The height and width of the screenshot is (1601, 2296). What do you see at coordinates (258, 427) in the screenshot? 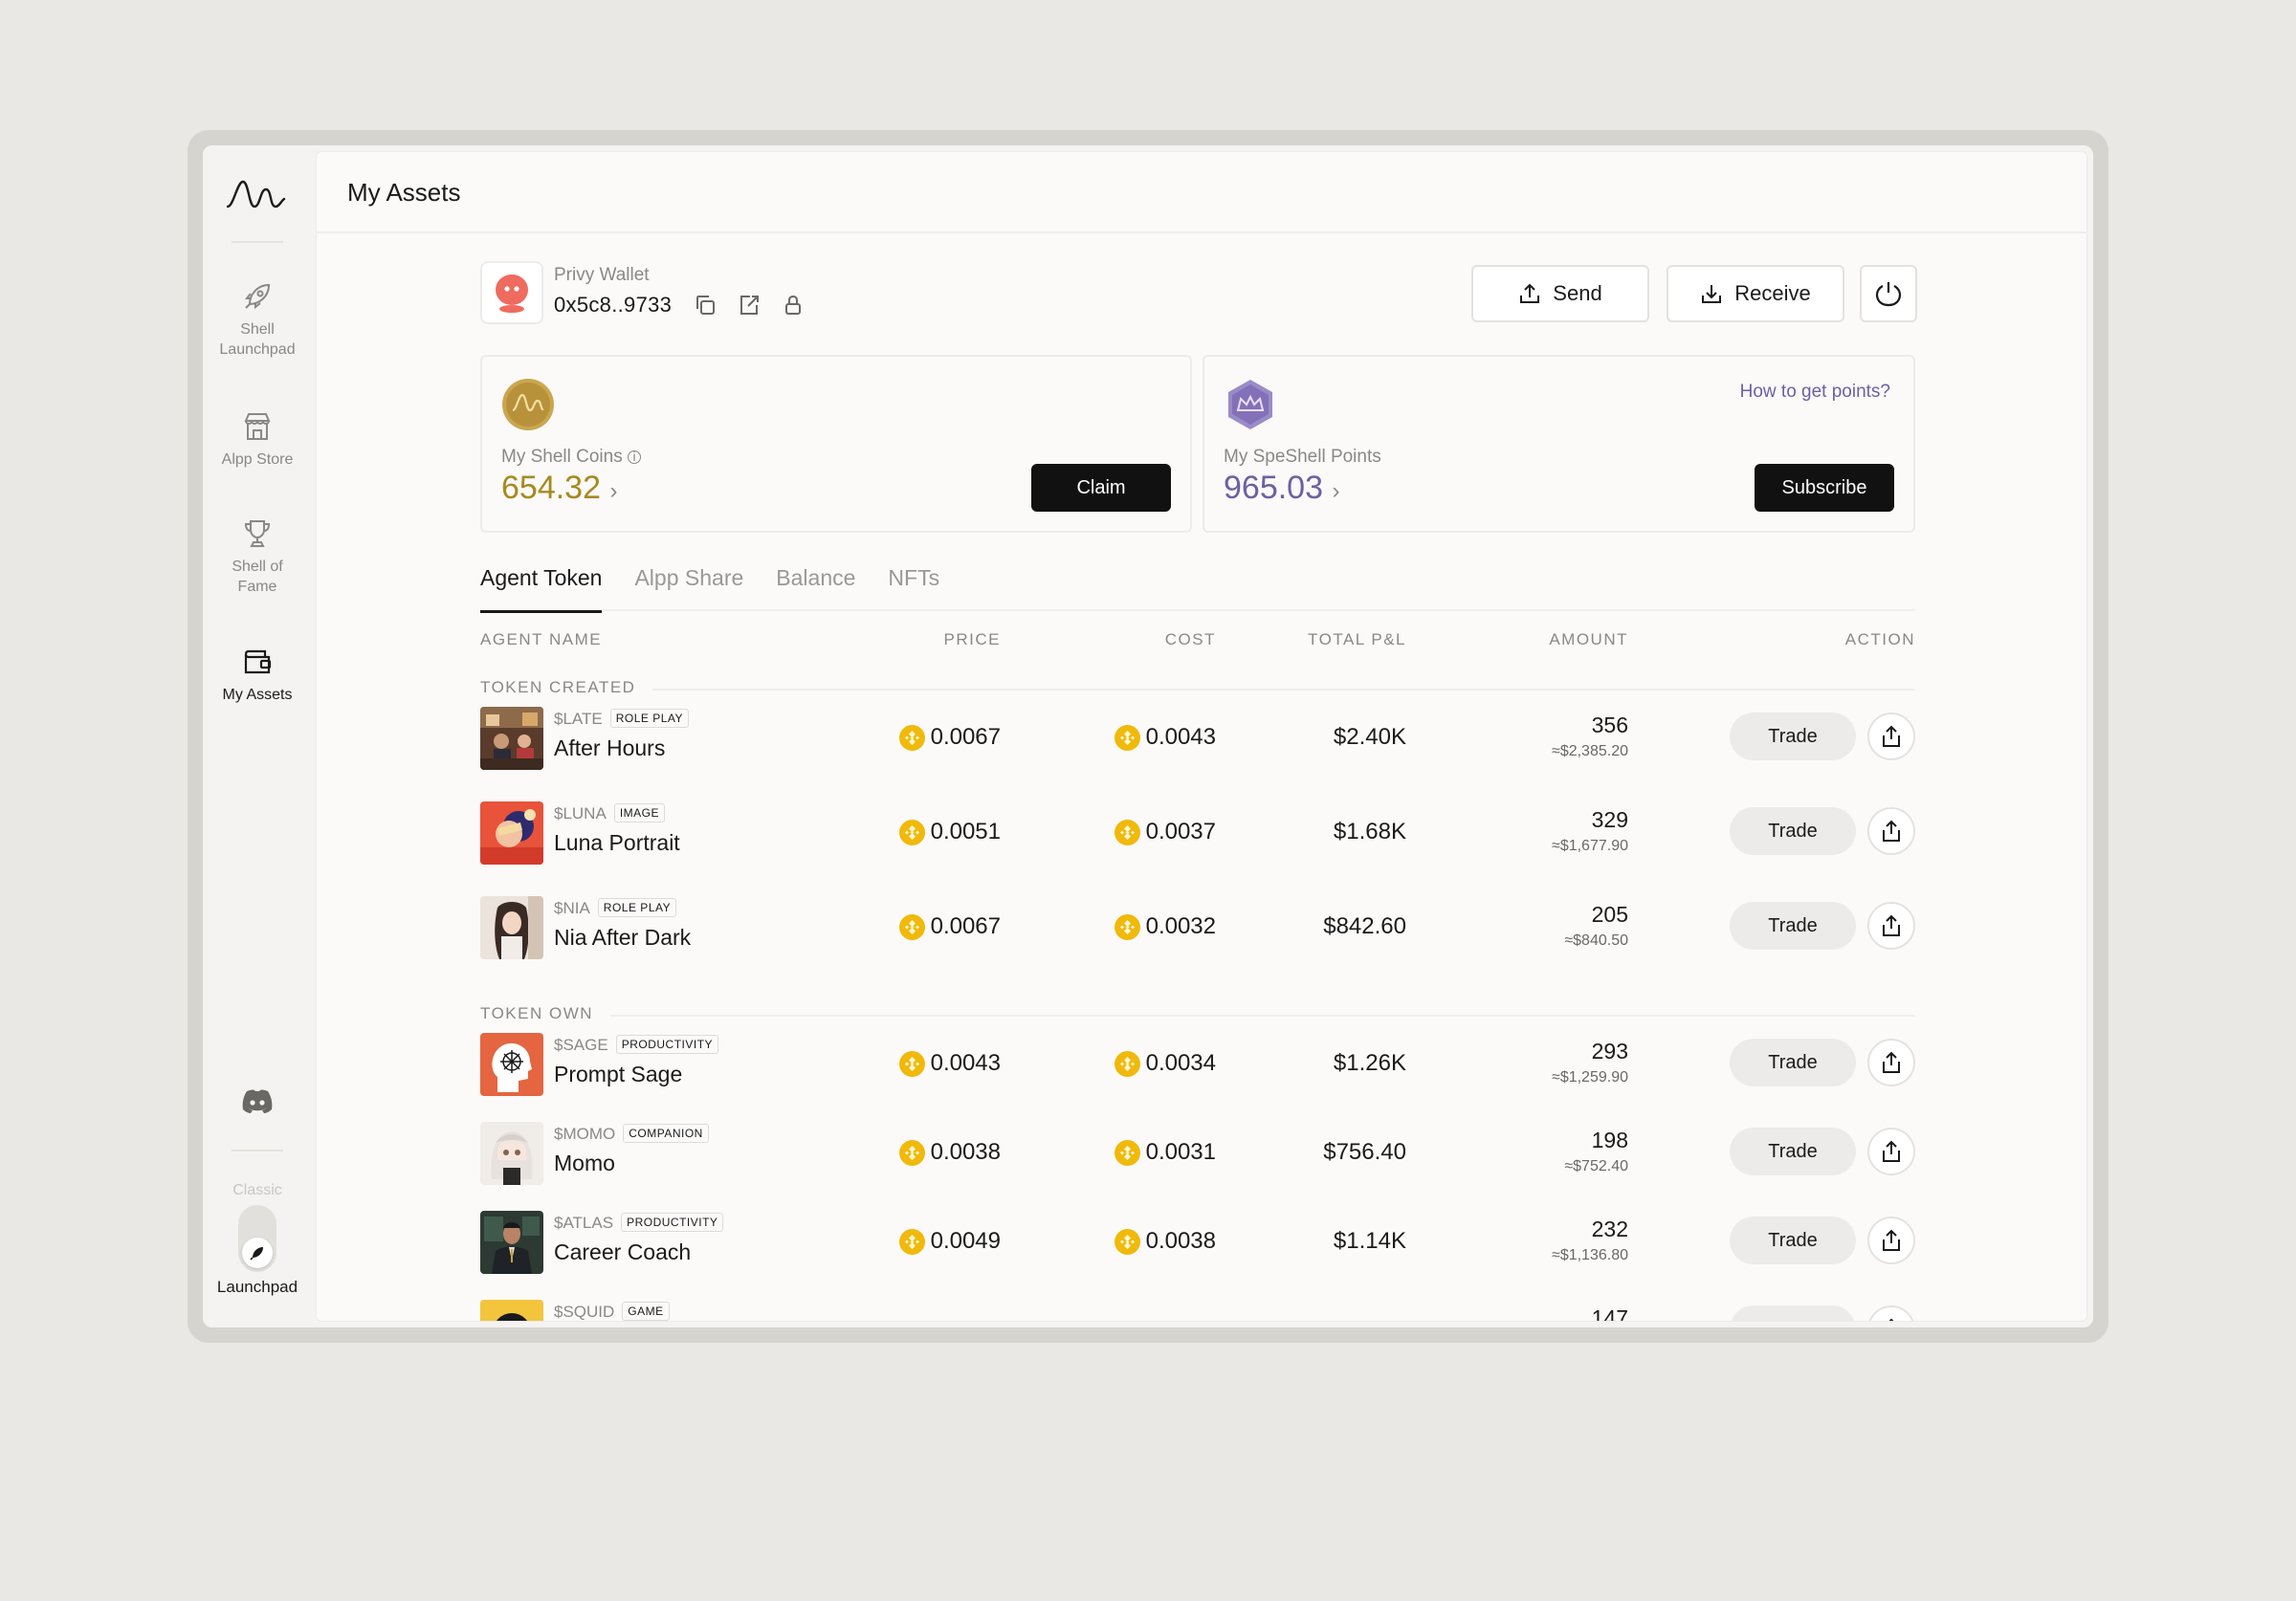
I see `store-icon` at bounding box center [258, 427].